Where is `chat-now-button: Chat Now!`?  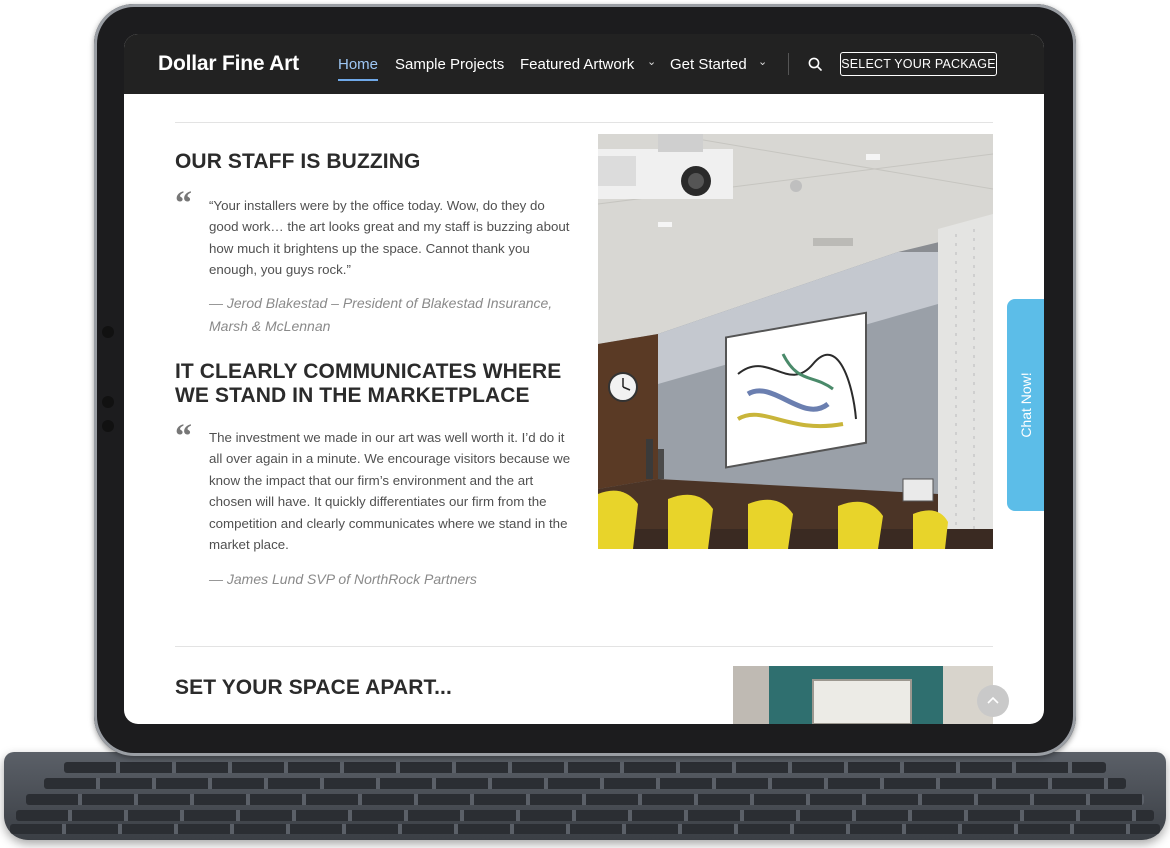 chat-now-button: Chat Now! is located at coordinates (1025, 405).